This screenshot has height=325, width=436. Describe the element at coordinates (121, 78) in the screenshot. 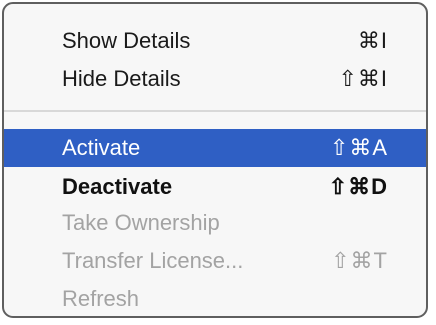

I see `menu-item-label: Hide Details` at that location.